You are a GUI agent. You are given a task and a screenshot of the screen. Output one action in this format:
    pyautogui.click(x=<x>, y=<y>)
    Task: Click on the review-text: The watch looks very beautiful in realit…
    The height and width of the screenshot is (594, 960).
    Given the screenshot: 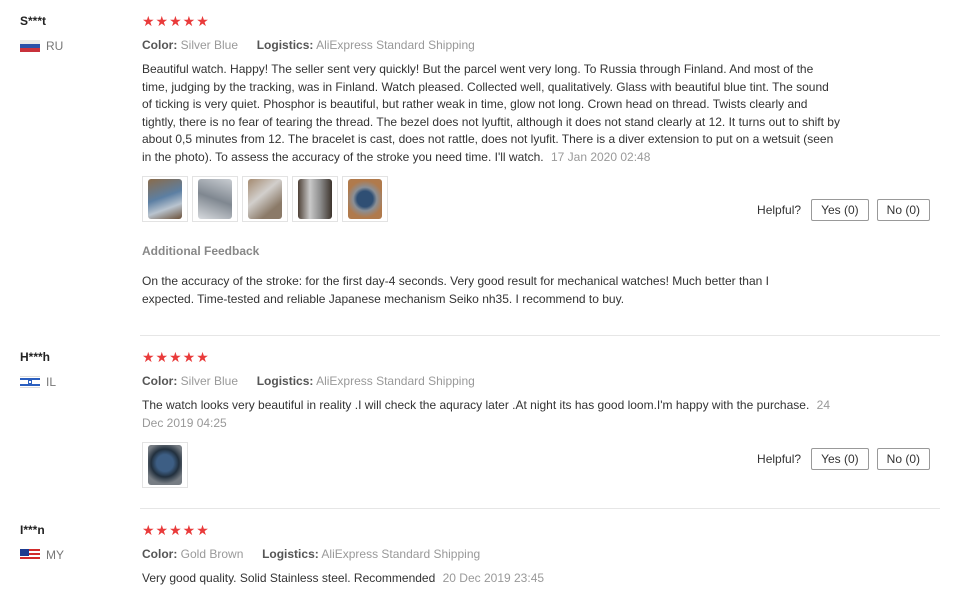 What is the action you would take?
    pyautogui.click(x=492, y=414)
    